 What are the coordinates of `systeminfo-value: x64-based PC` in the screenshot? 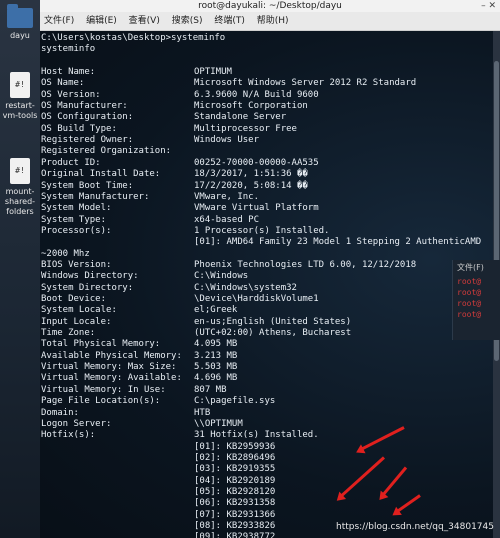 It's located at (227, 219).